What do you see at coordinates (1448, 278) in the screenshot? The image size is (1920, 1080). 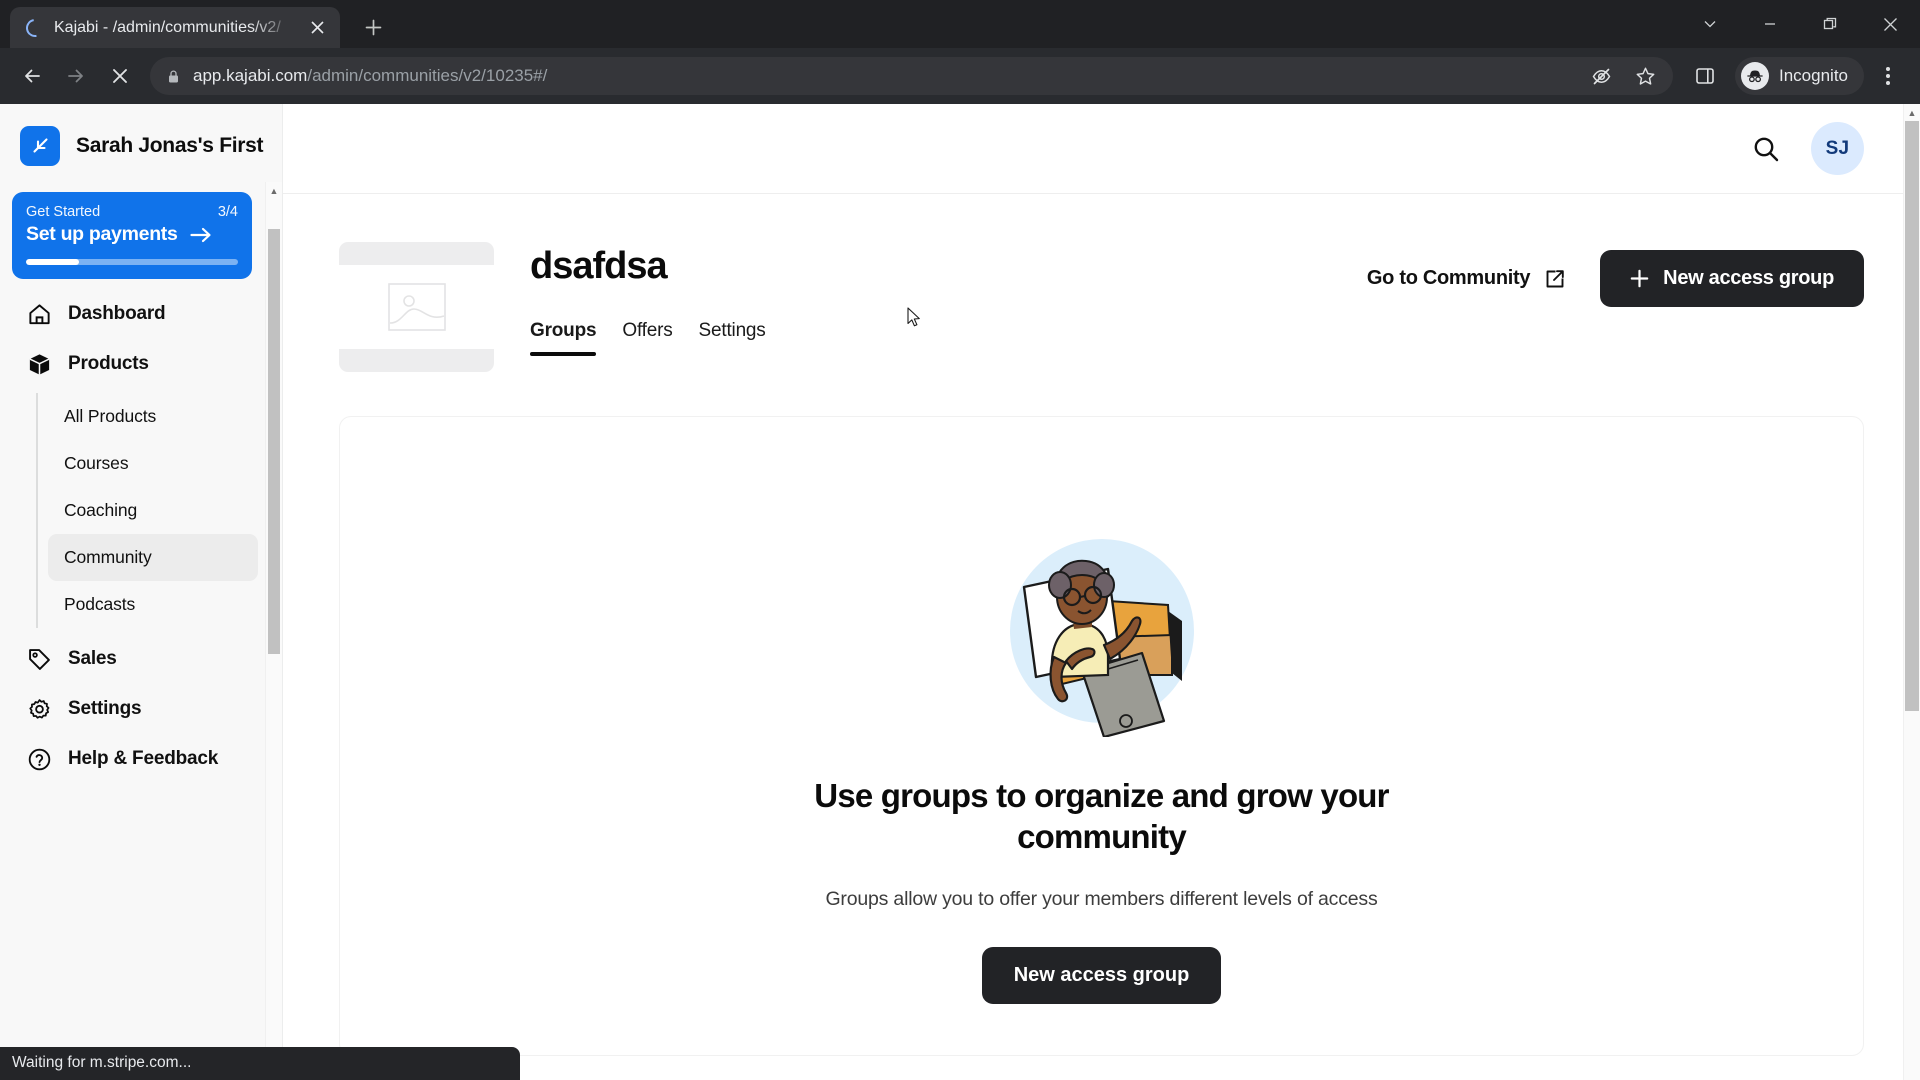 I see `go-to-community-label: Go to Community` at bounding box center [1448, 278].